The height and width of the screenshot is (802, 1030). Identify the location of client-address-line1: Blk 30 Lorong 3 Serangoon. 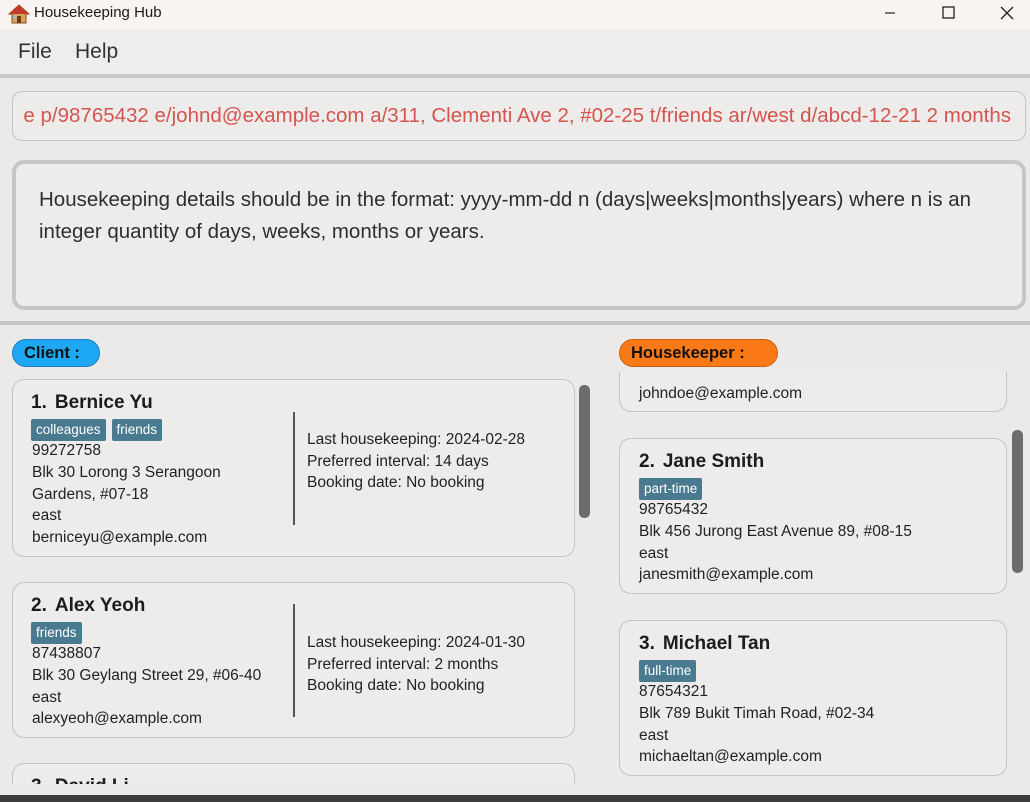
(126, 472).